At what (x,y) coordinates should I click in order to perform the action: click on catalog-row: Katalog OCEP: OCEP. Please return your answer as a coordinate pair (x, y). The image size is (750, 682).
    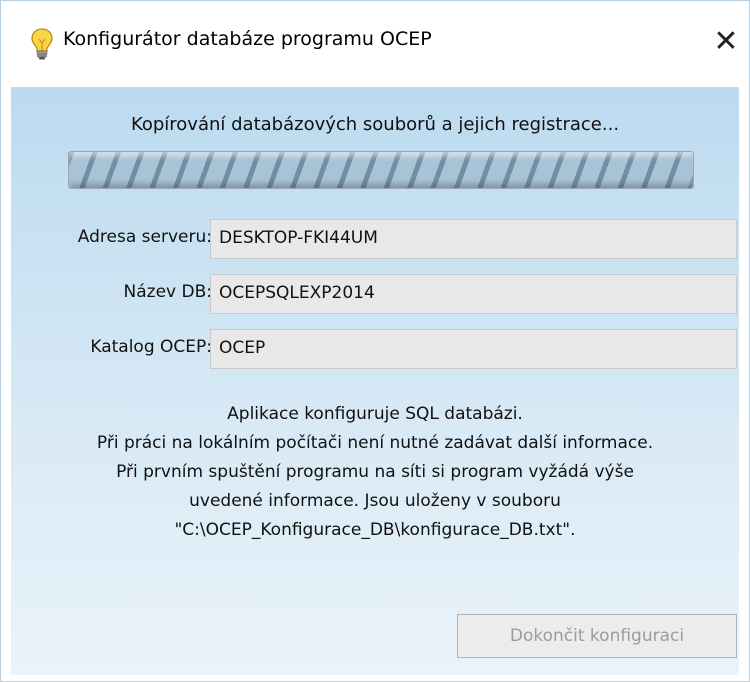
    Looking at the image, I should click on (375, 350).